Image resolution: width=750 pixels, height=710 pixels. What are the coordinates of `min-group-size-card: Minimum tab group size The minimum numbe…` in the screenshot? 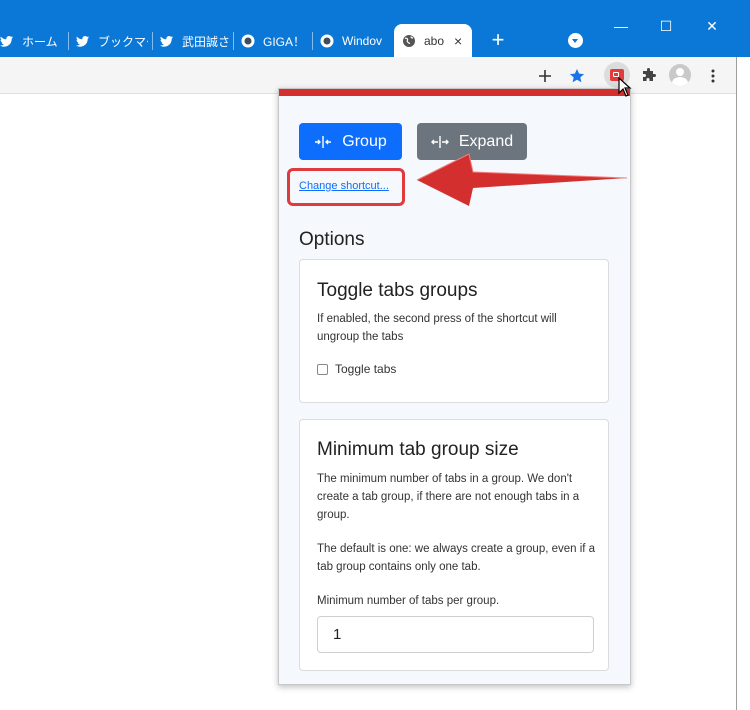 It's located at (454, 545).